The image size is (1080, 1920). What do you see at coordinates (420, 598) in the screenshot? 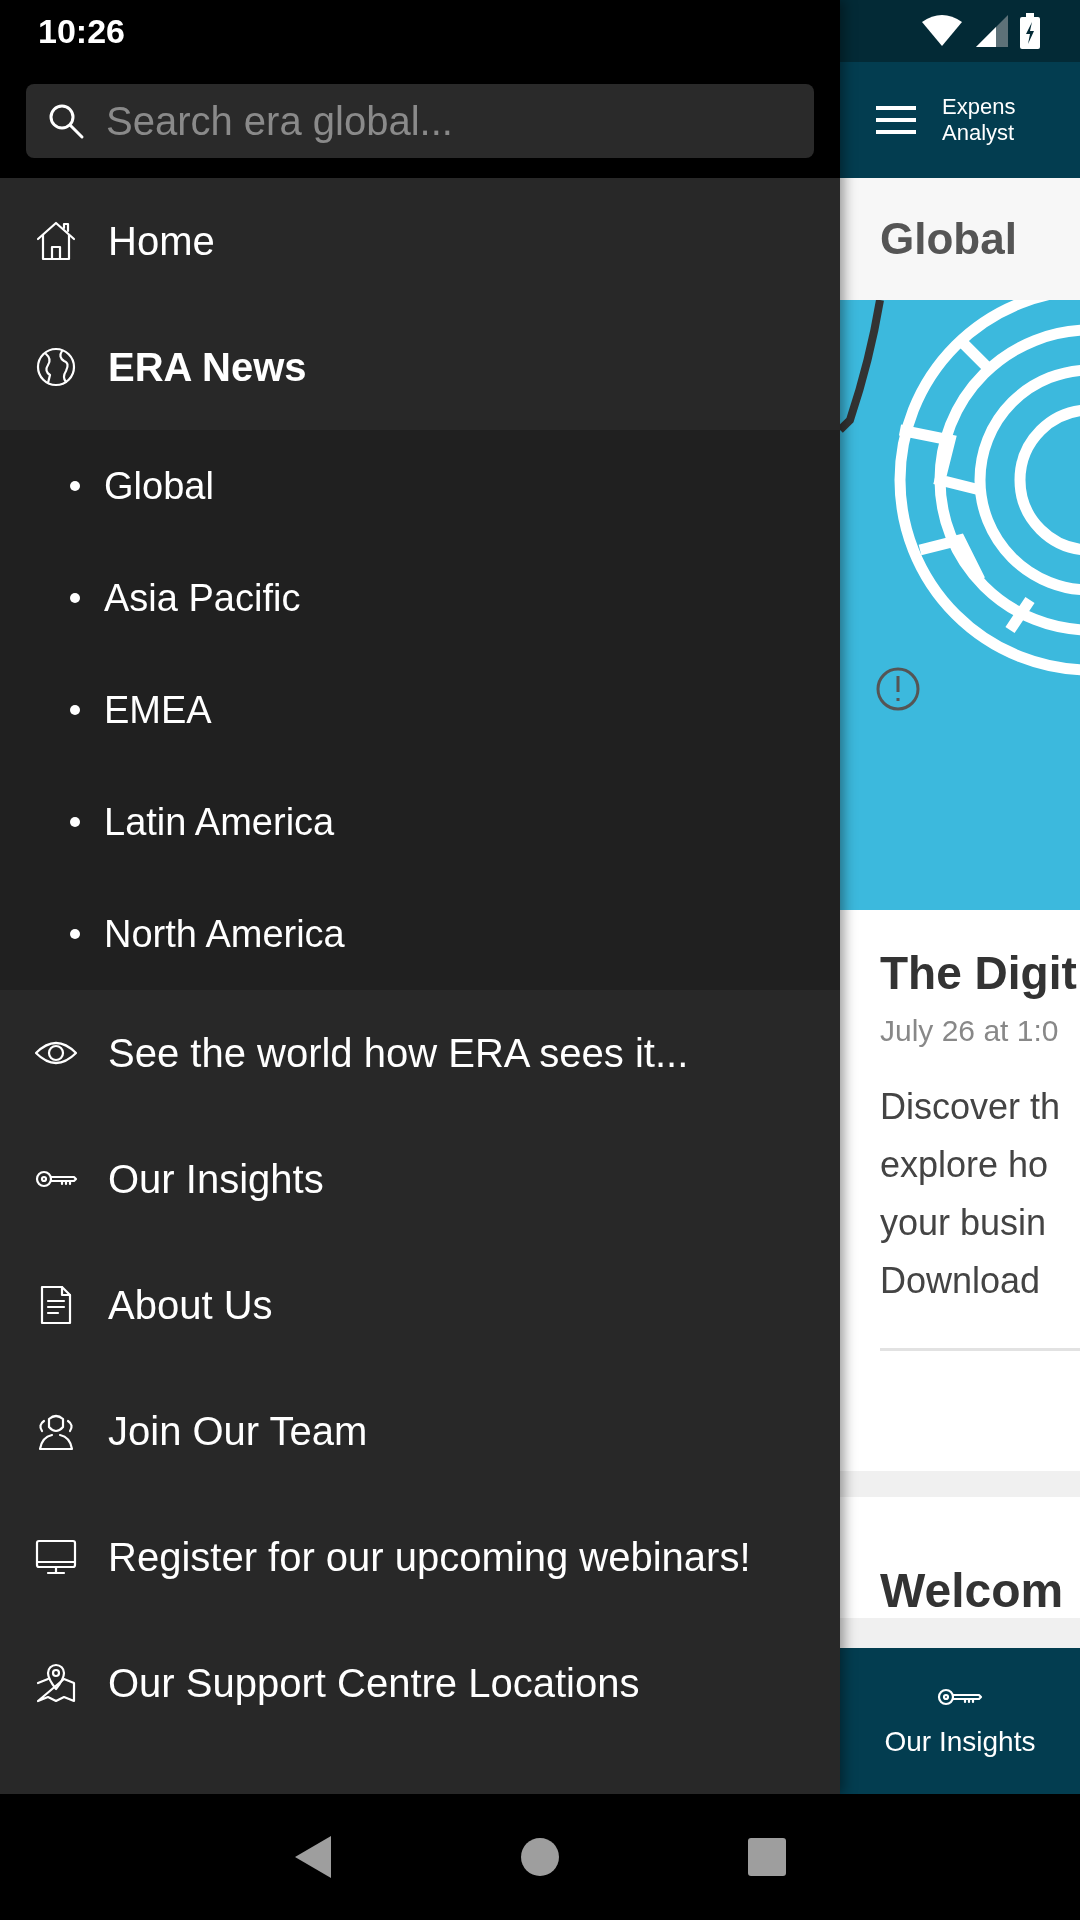
I see `submenu-item: Asia Pacific` at bounding box center [420, 598].